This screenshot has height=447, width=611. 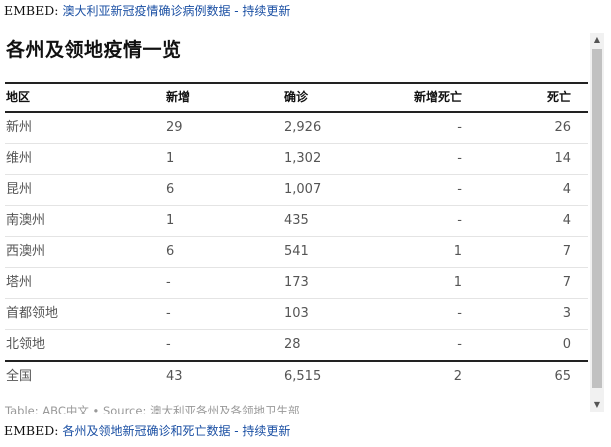 I want to click on header-region: 地区, so click(x=18, y=97).